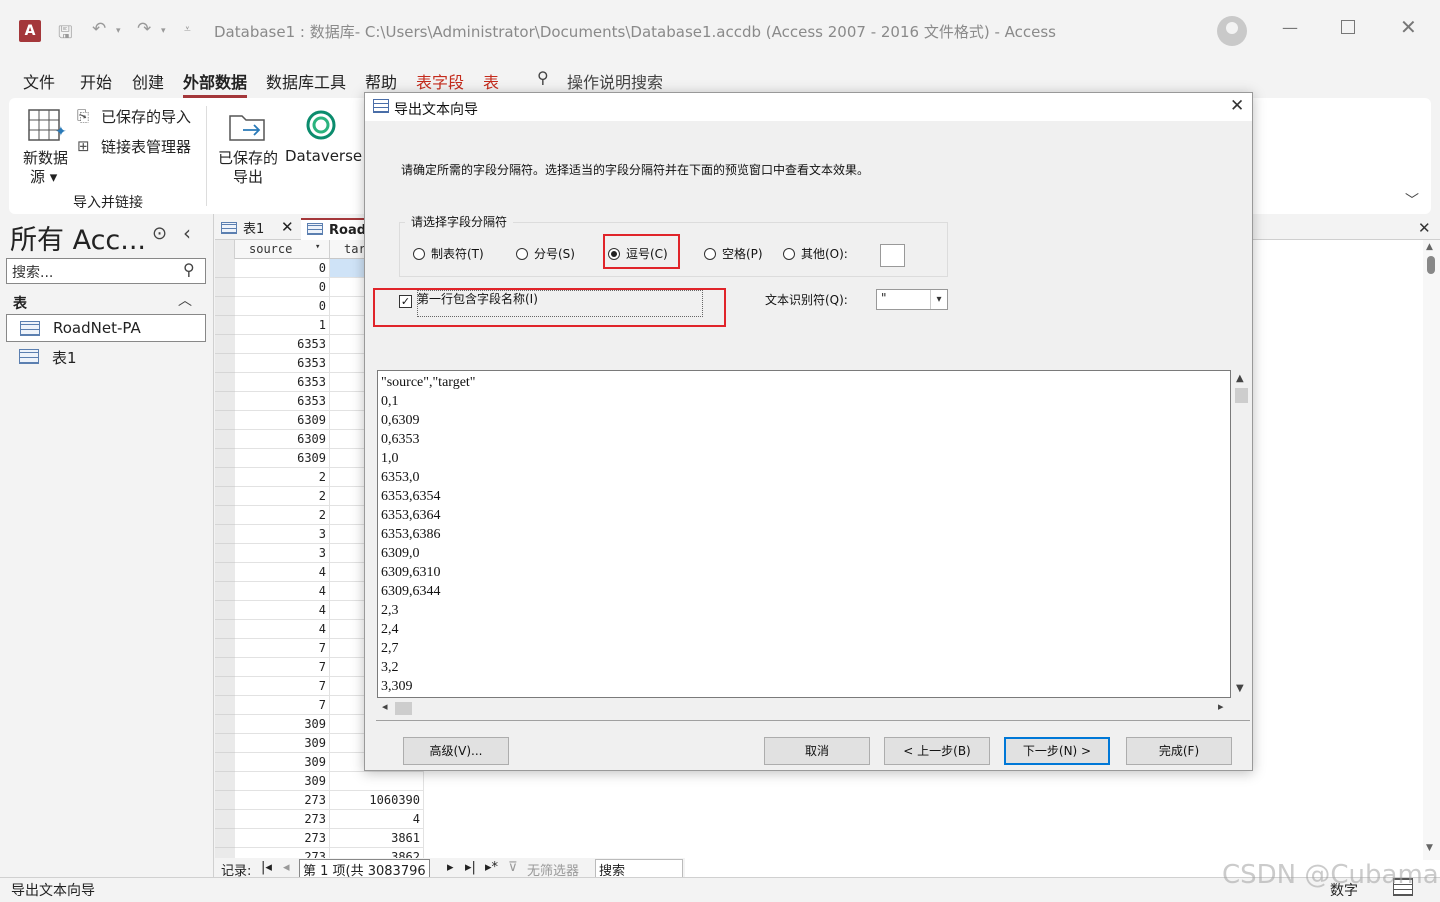 Image resolution: width=1440 pixels, height=902 pixels. I want to click on nav-group-tables: 表, so click(20, 303).